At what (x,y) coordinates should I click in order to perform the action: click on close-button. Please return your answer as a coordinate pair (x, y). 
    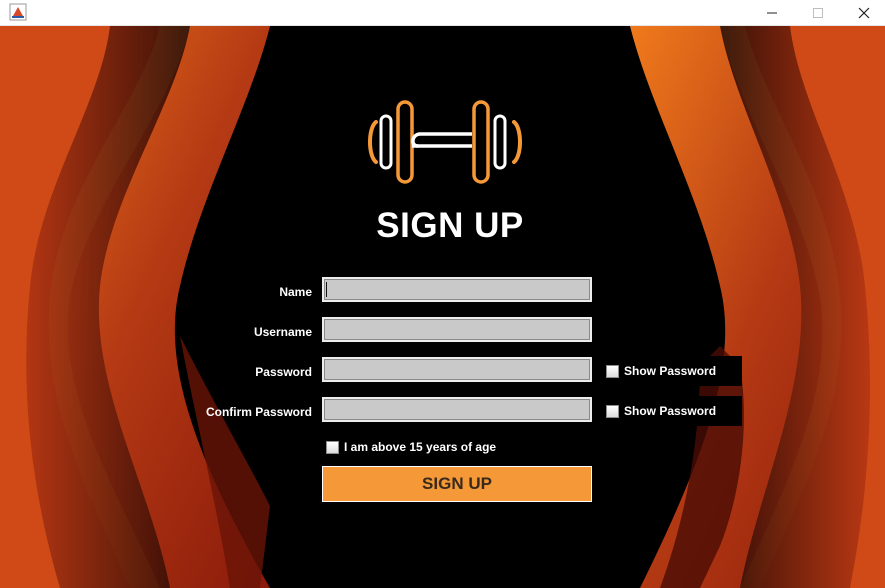
    Looking at the image, I should click on (863, 13).